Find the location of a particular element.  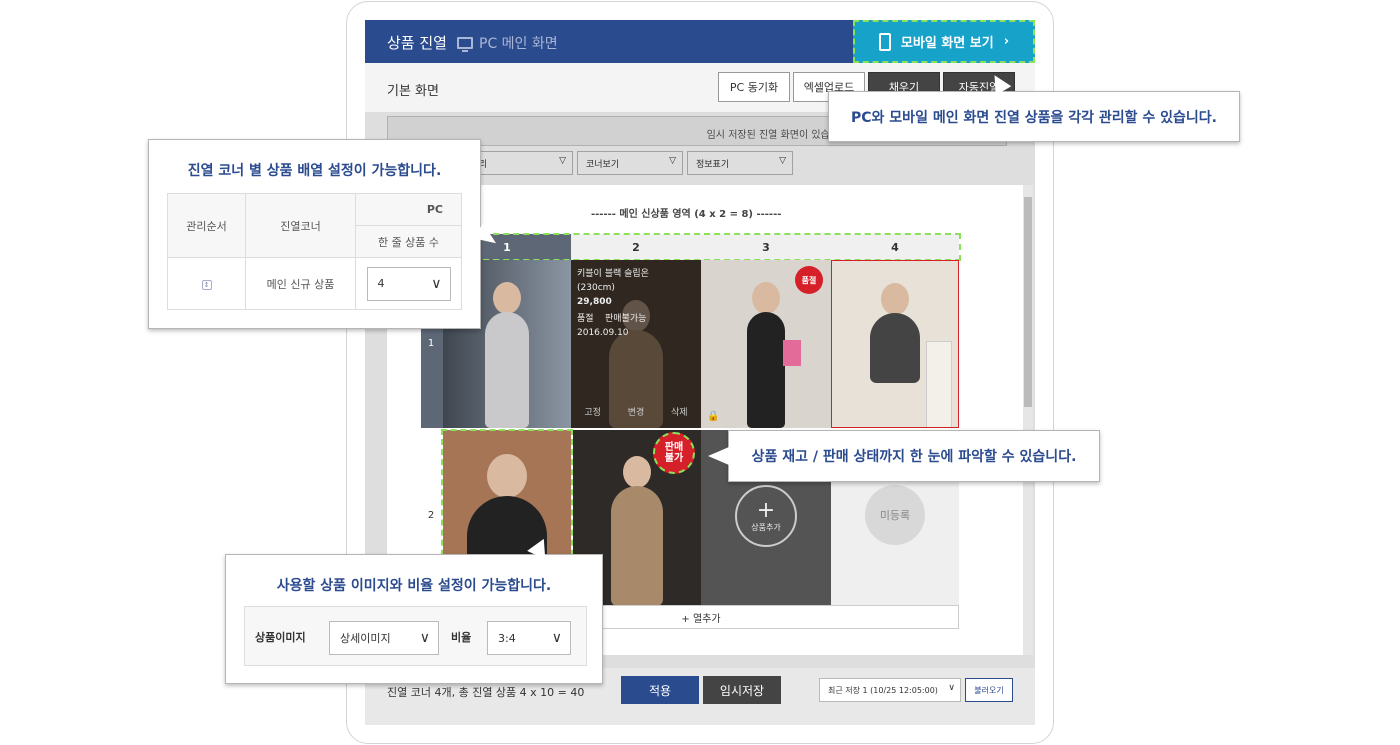

page-title: 상품 진열 is located at coordinates (417, 43).